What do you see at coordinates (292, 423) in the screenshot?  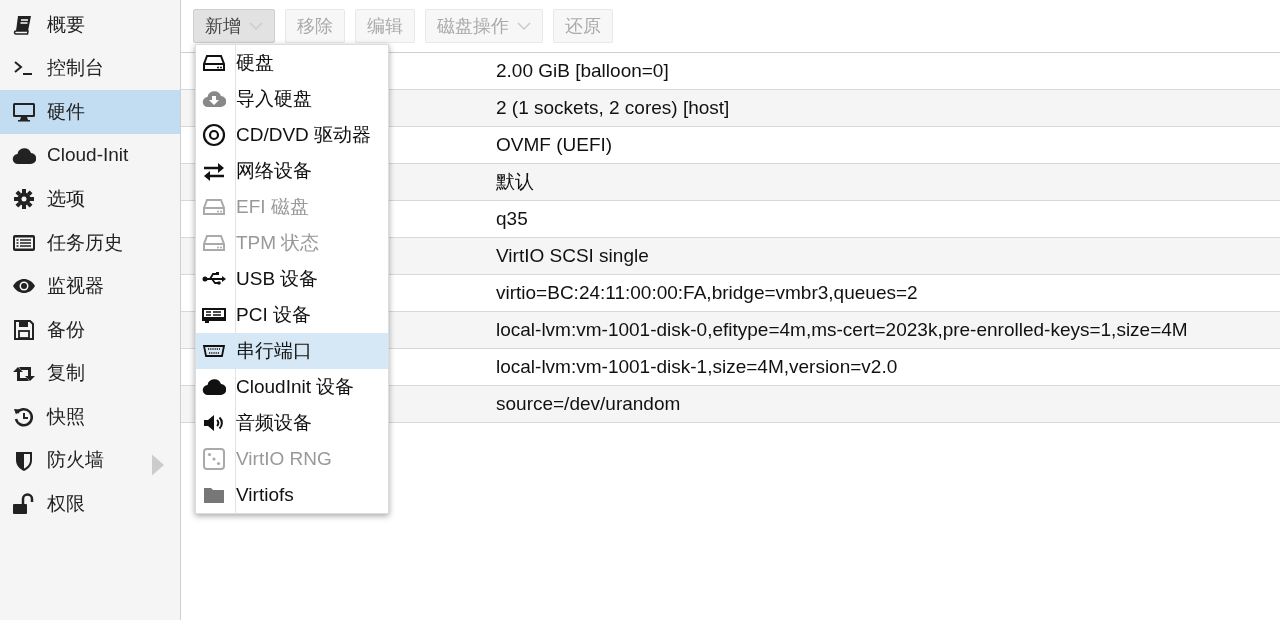 I see `menu-item: 音频设备` at bounding box center [292, 423].